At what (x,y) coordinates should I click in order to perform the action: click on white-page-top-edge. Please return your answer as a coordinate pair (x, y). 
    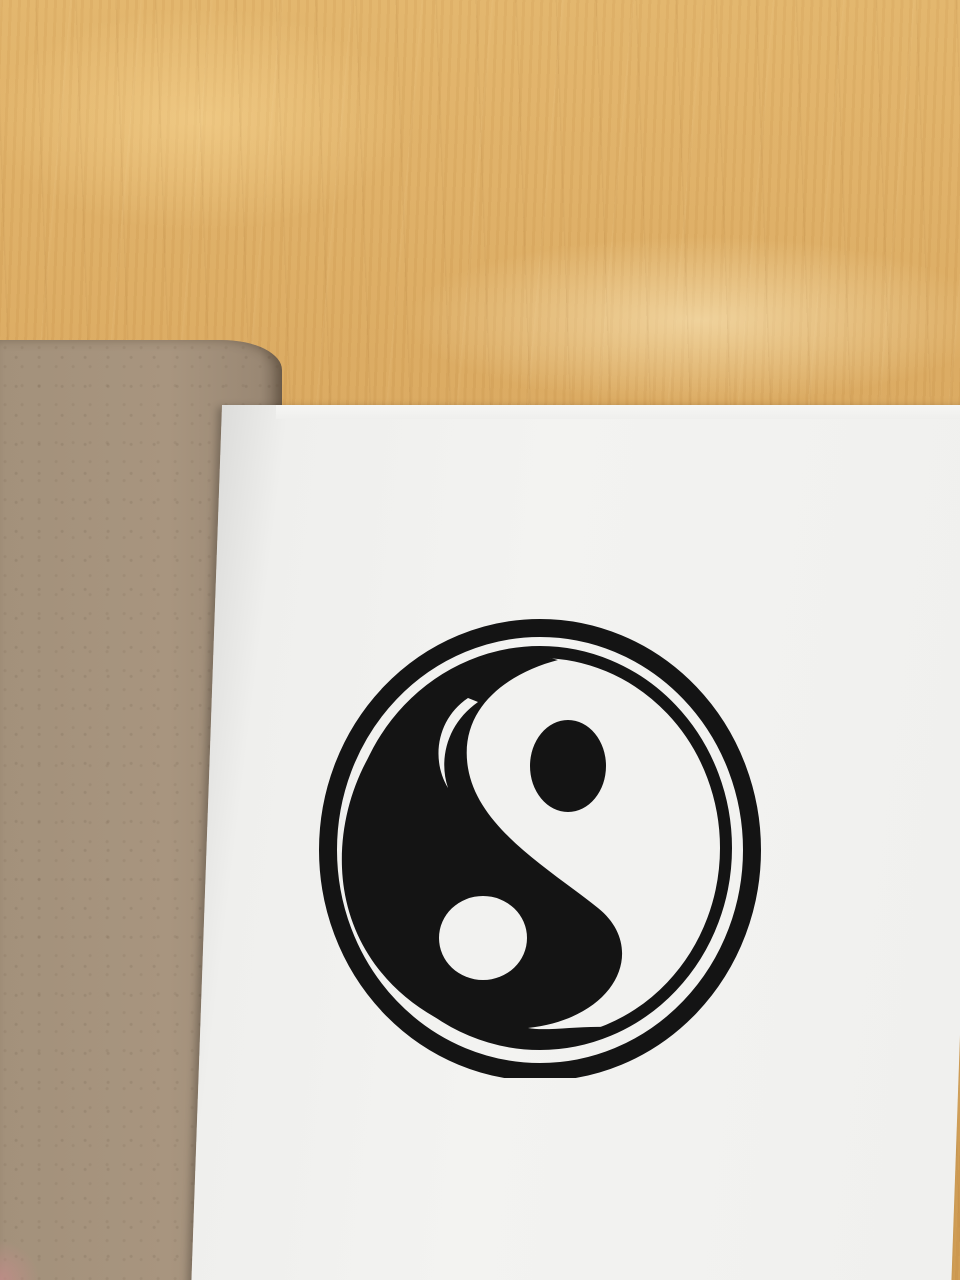
    Looking at the image, I should click on (618, 412).